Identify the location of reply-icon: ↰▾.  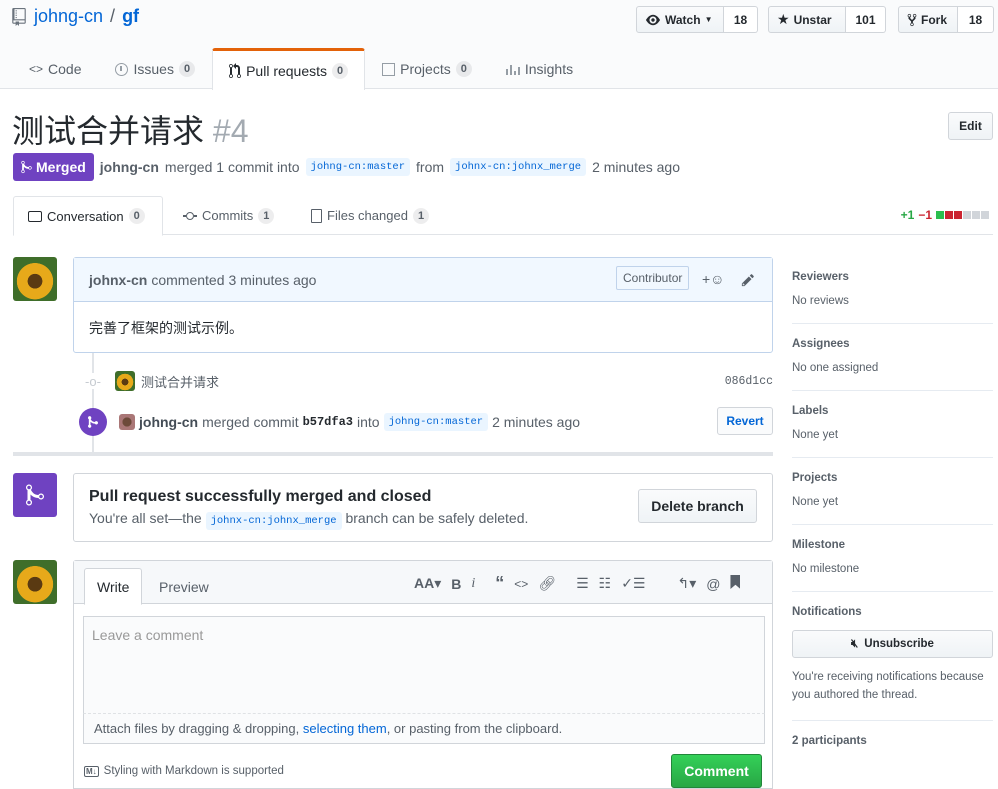
(686, 583).